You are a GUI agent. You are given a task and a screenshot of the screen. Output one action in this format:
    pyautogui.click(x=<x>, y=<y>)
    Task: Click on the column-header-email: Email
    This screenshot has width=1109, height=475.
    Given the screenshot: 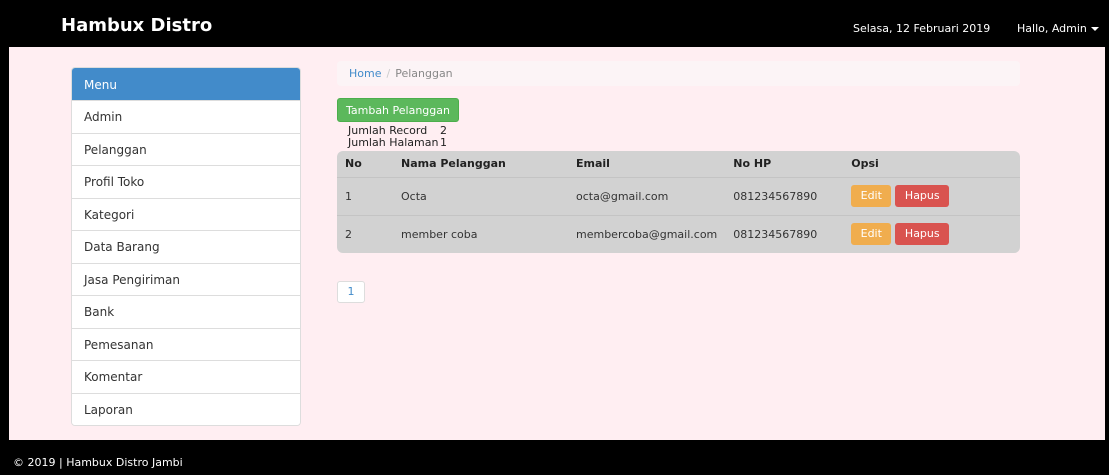 What is the action you would take?
    pyautogui.click(x=593, y=164)
    